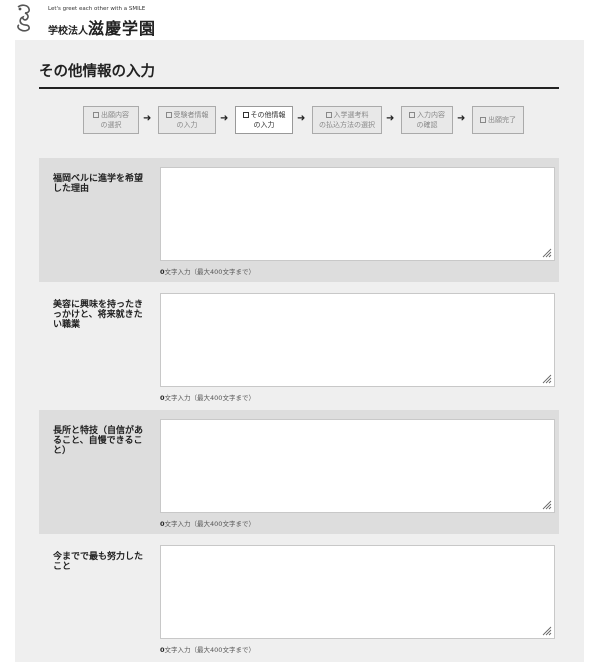 This screenshot has width=600, height=662. Describe the element at coordinates (111, 120) in the screenshot. I see `step-application-selection: 出願内容 の選択` at that location.